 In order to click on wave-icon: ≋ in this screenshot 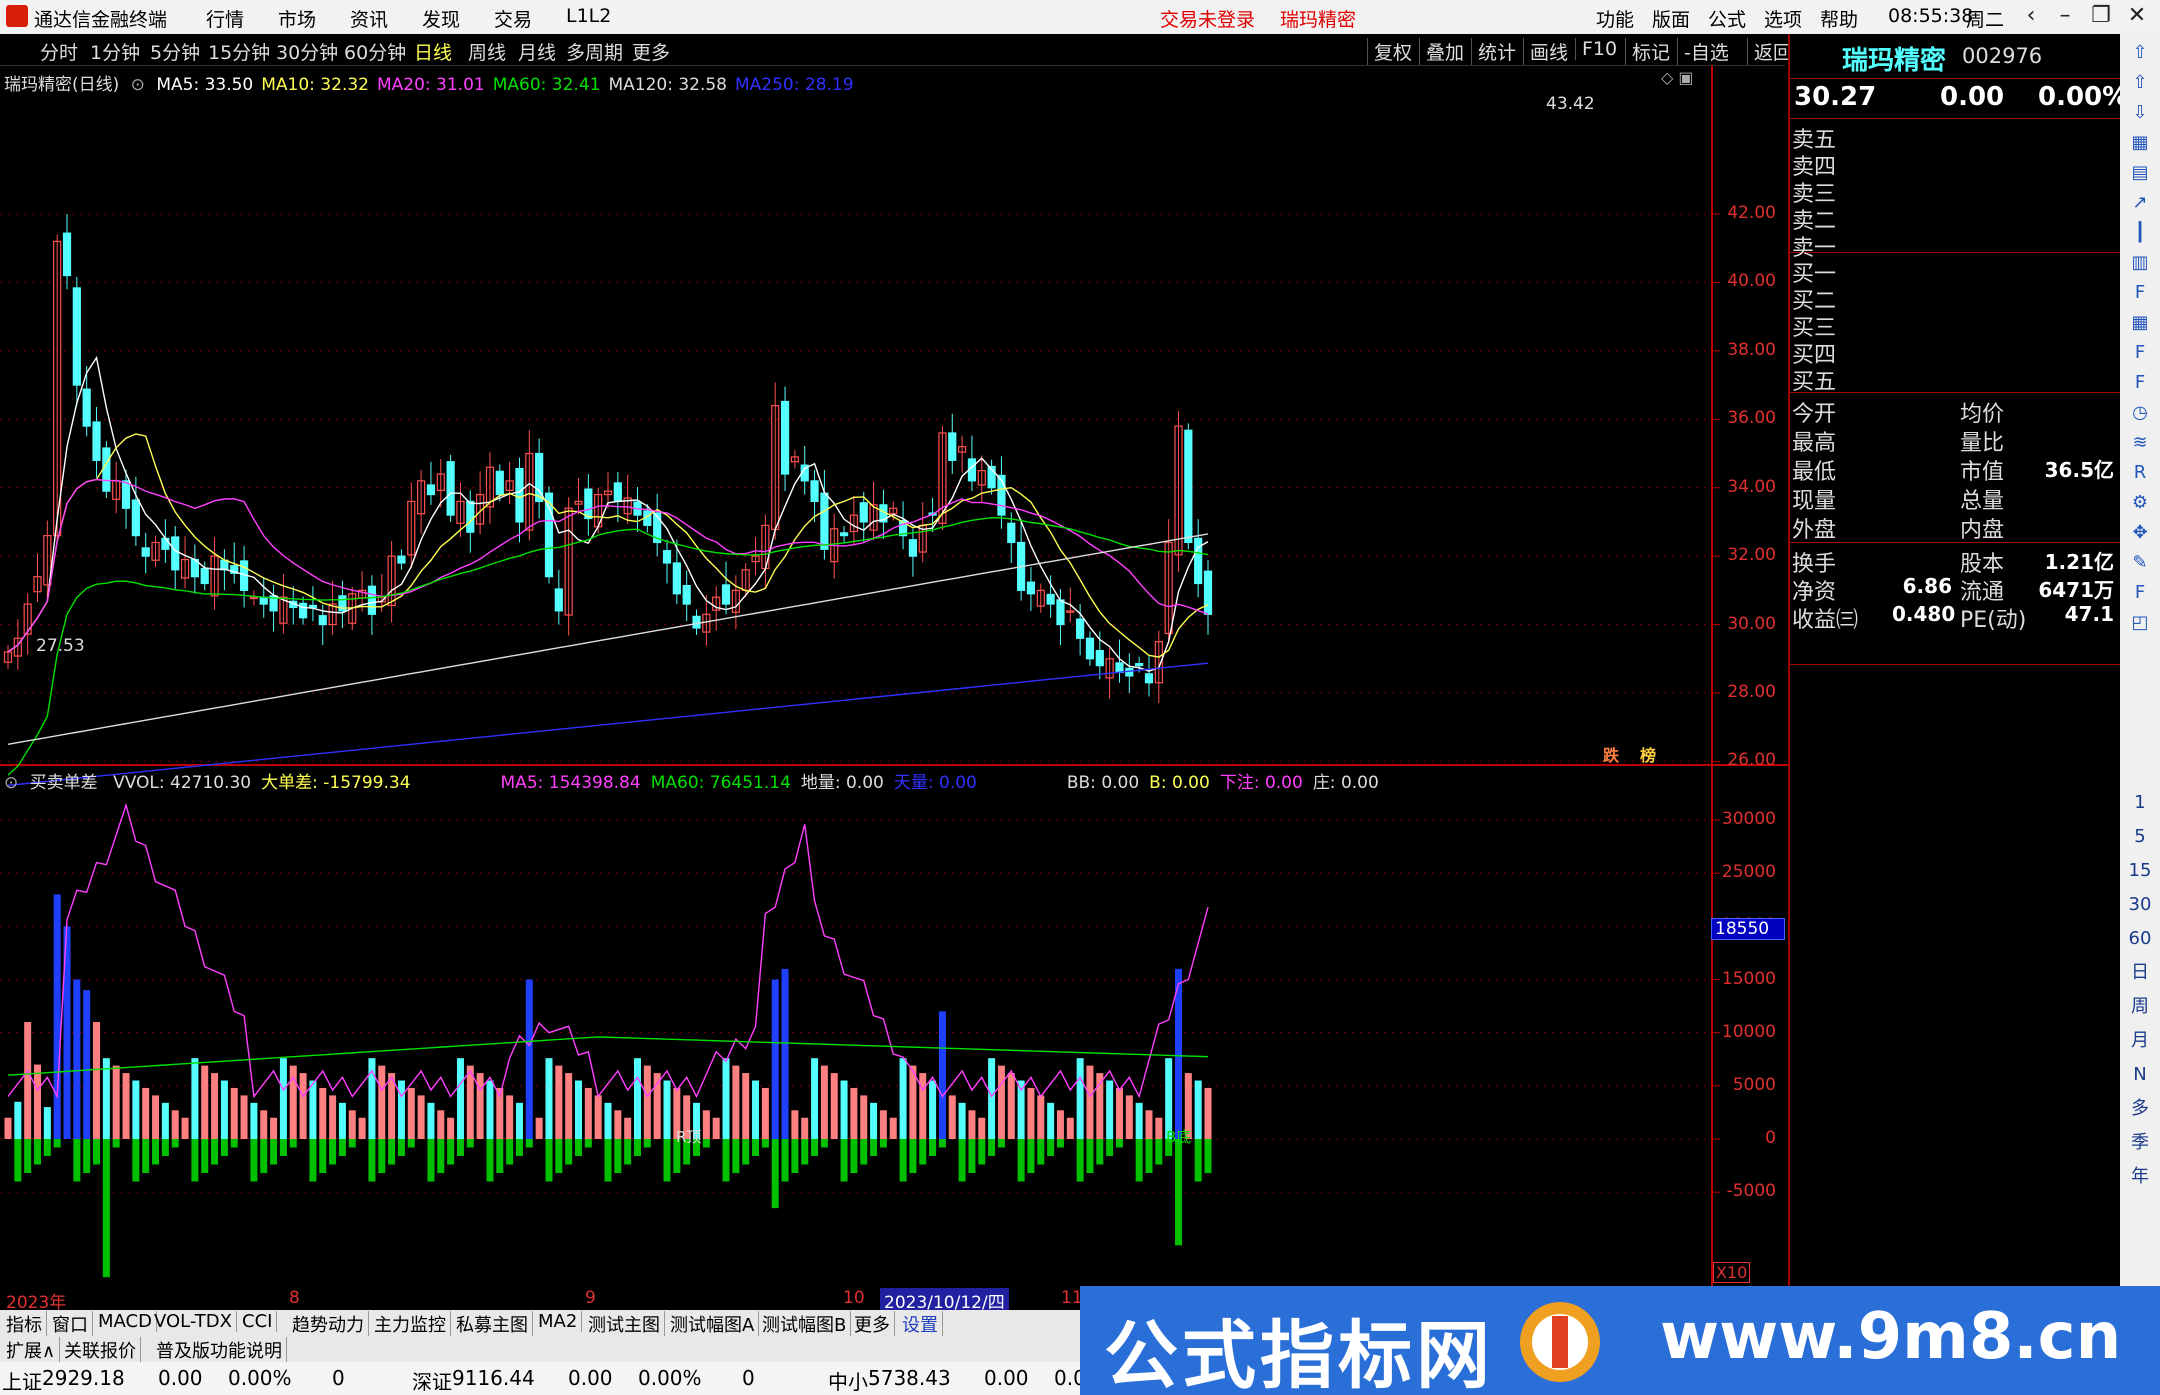, I will do `click(2140, 443)`.